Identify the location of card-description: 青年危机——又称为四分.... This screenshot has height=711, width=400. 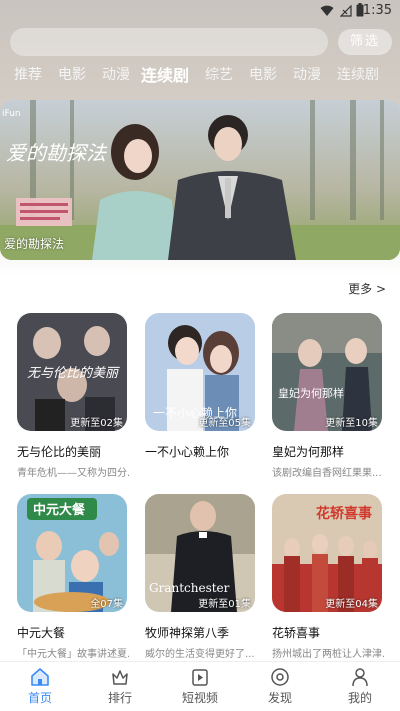
(73, 473).